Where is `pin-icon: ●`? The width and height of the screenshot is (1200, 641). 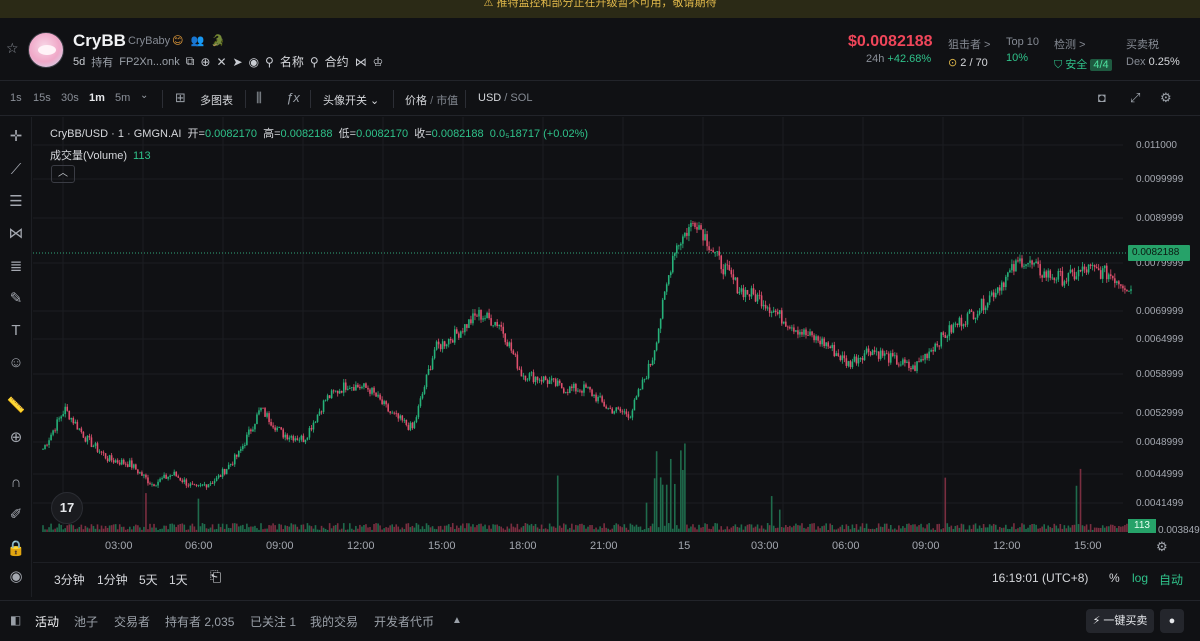
pin-icon: ● is located at coordinates (1172, 621).